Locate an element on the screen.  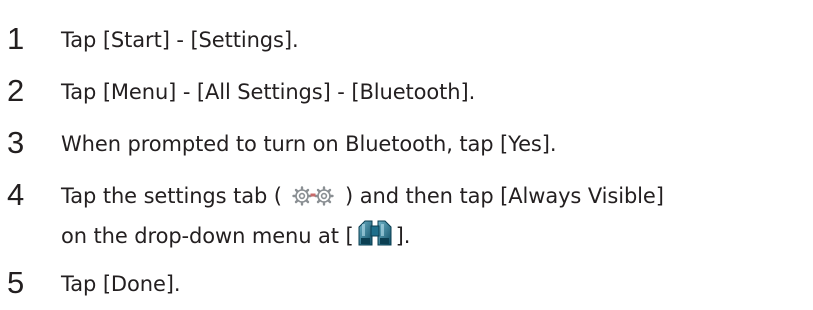
settings-tab-gears-icon is located at coordinates (313, 194).